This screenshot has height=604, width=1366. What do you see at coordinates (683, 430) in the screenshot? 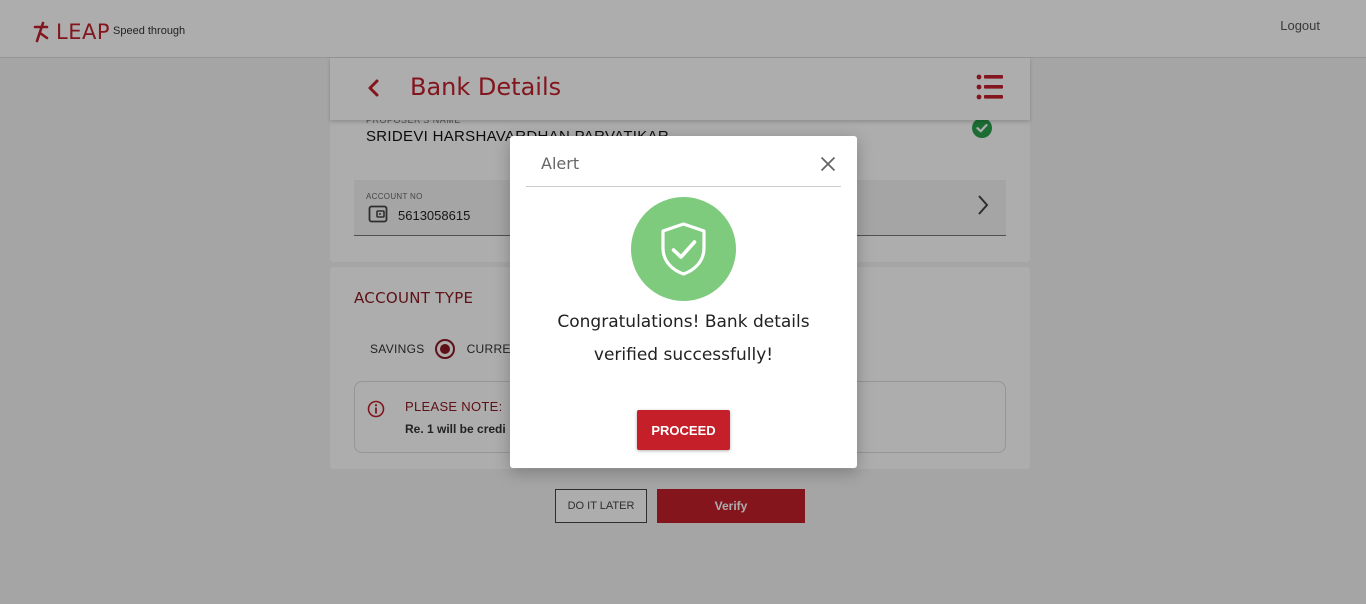
I see `proceed-button: PROCEED` at bounding box center [683, 430].